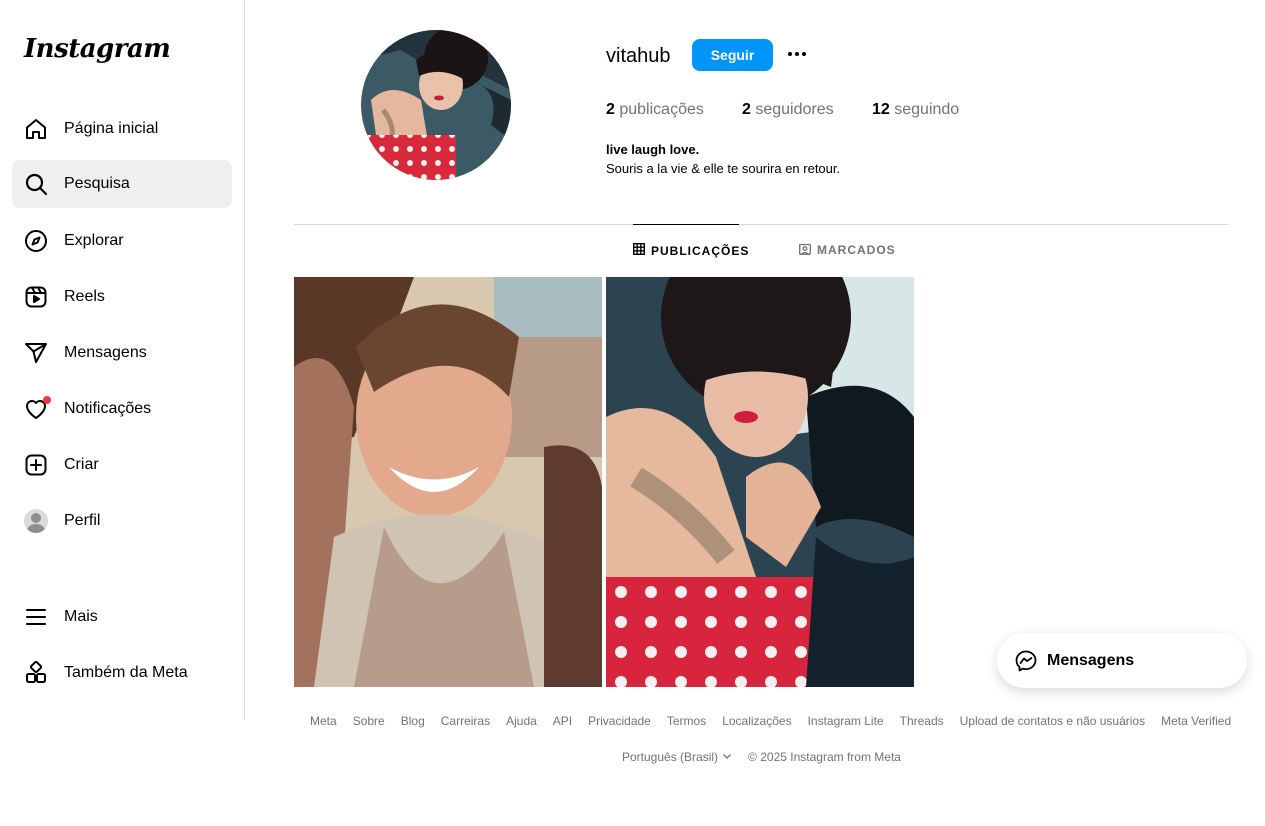 The width and height of the screenshot is (1265, 826). Describe the element at coordinates (97, 183) in the screenshot. I see `sidebar-item-label: Pesquisa` at that location.